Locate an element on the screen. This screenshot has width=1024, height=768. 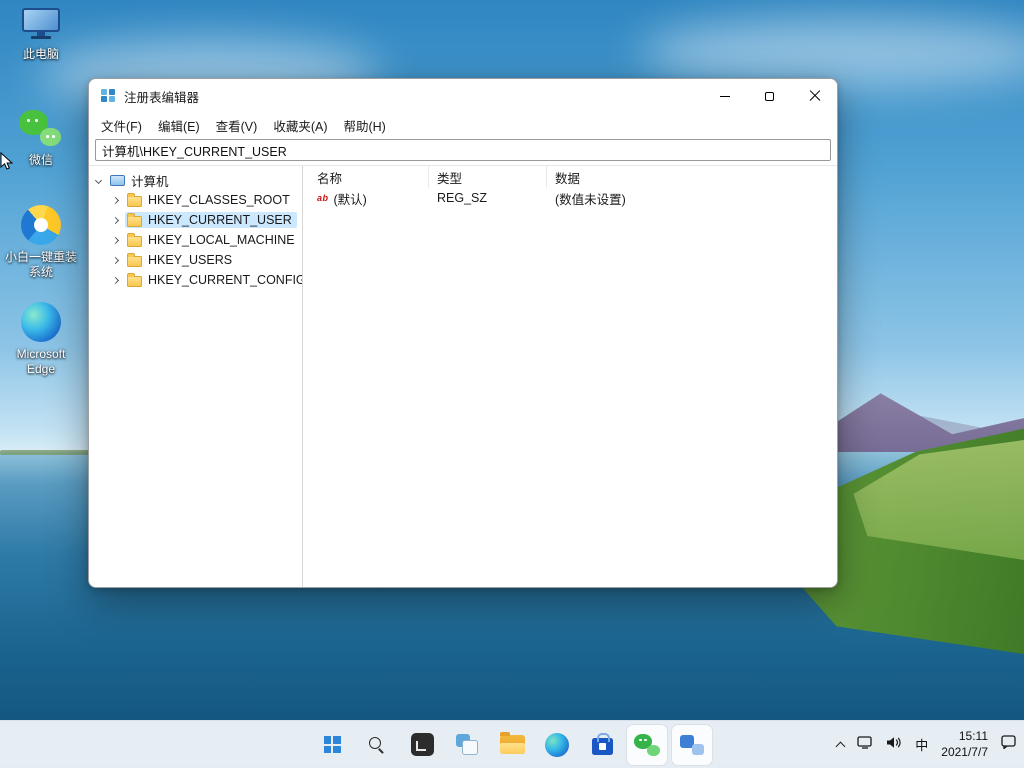
menu-bar: 文件(F) 编辑(E) 查看(V) 收藏夹(A) 帮助(H) is located at coordinates (463, 125).